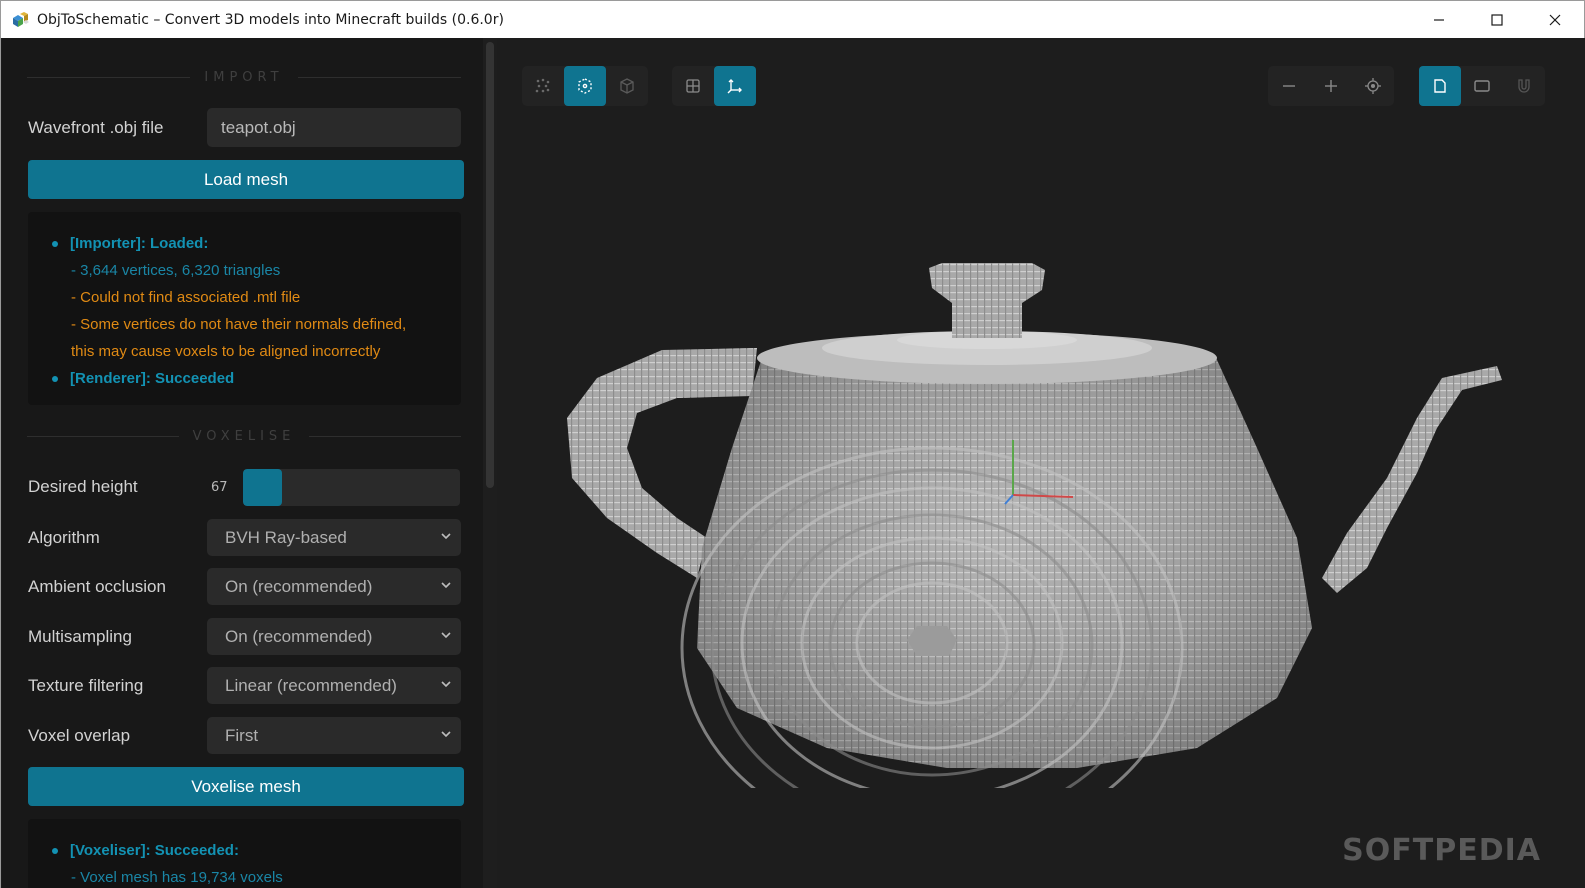 The width and height of the screenshot is (1585, 888). I want to click on maximize-button, so click(1497, 20).